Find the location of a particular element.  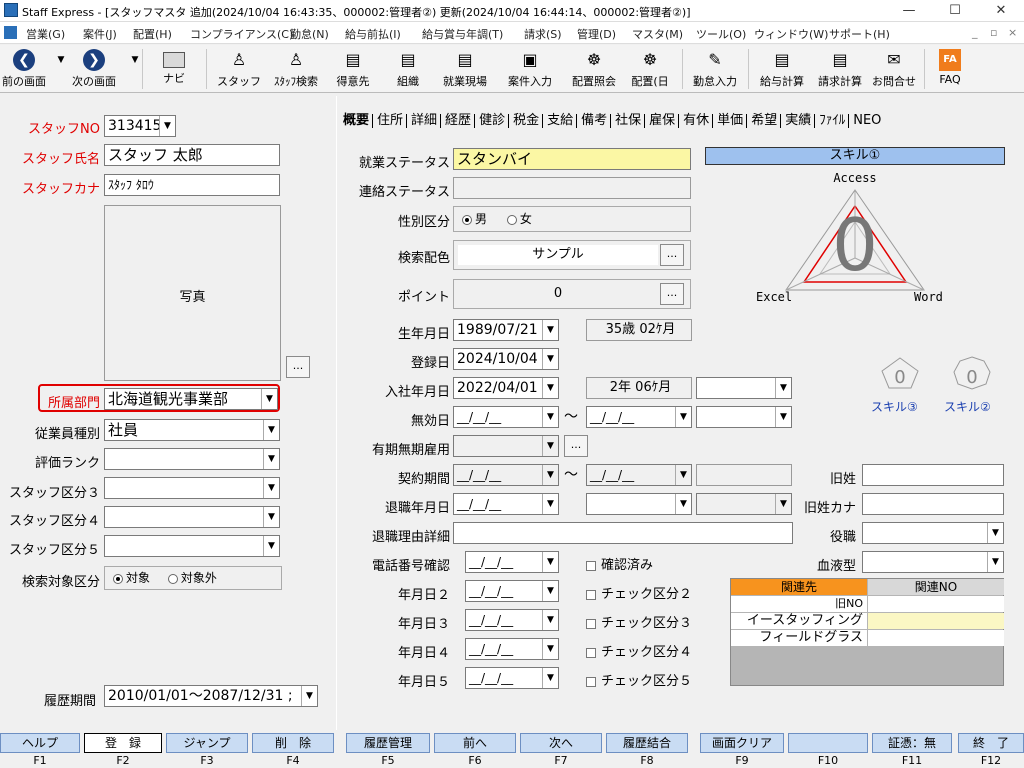

tab-notes: 備考 is located at coordinates (595, 121).